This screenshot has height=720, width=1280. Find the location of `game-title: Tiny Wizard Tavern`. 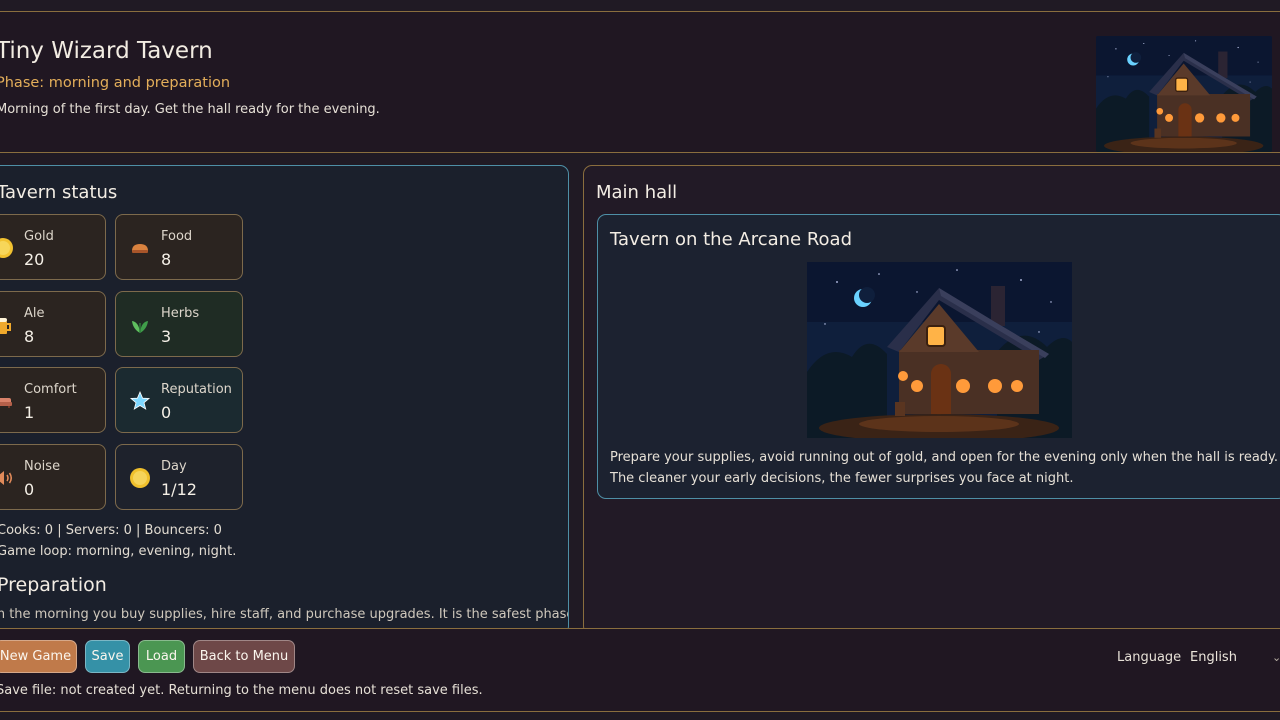

game-title: Tiny Wizard Tavern is located at coordinates (106, 51).